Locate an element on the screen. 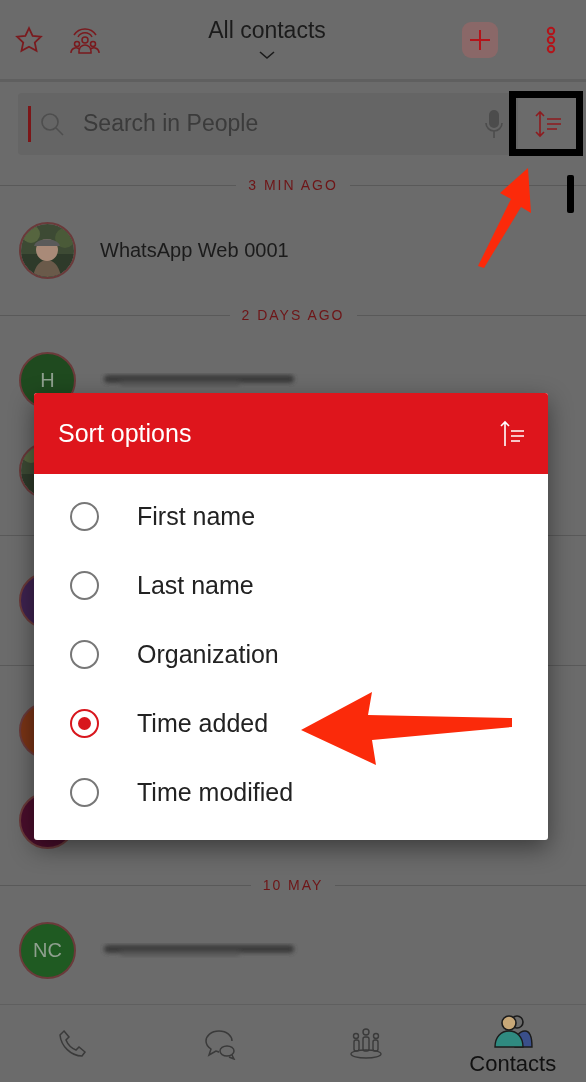 The height and width of the screenshot is (1082, 586). section-header: 2 DAYS AGO is located at coordinates (293, 315).